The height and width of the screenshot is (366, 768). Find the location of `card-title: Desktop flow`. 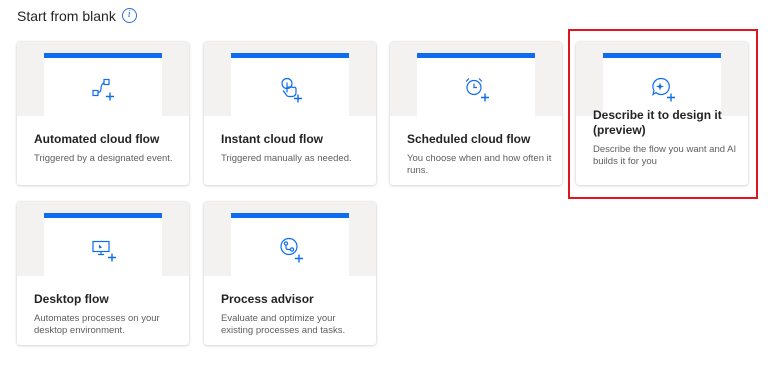

card-title: Desktop flow is located at coordinates (71, 299).